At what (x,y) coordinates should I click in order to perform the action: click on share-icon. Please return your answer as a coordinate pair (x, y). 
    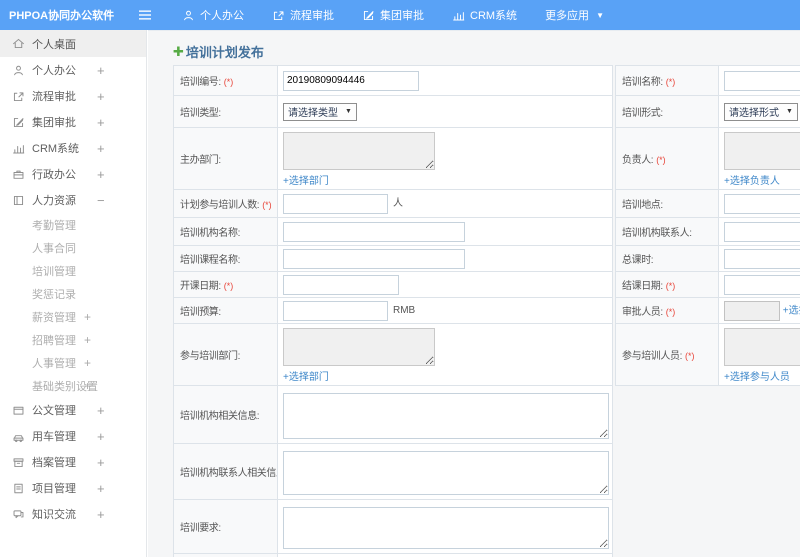
    Looking at the image, I should click on (278, 15).